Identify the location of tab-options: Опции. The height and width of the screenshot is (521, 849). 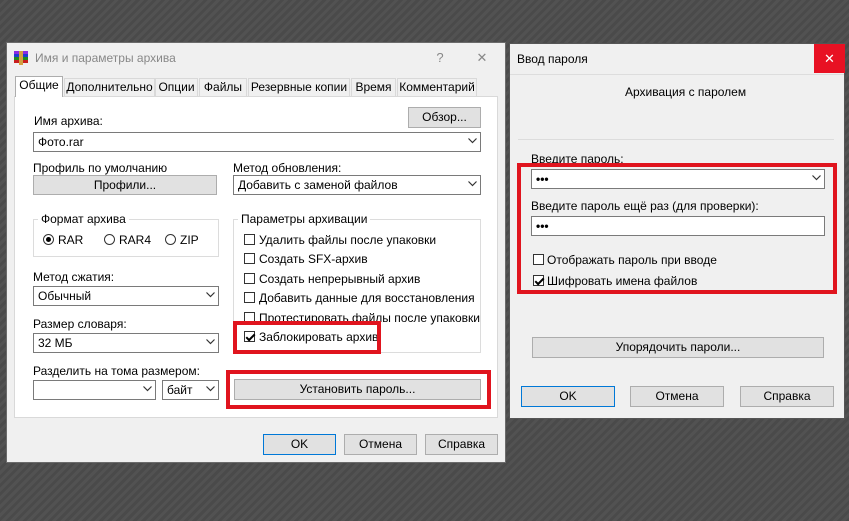
(176, 87).